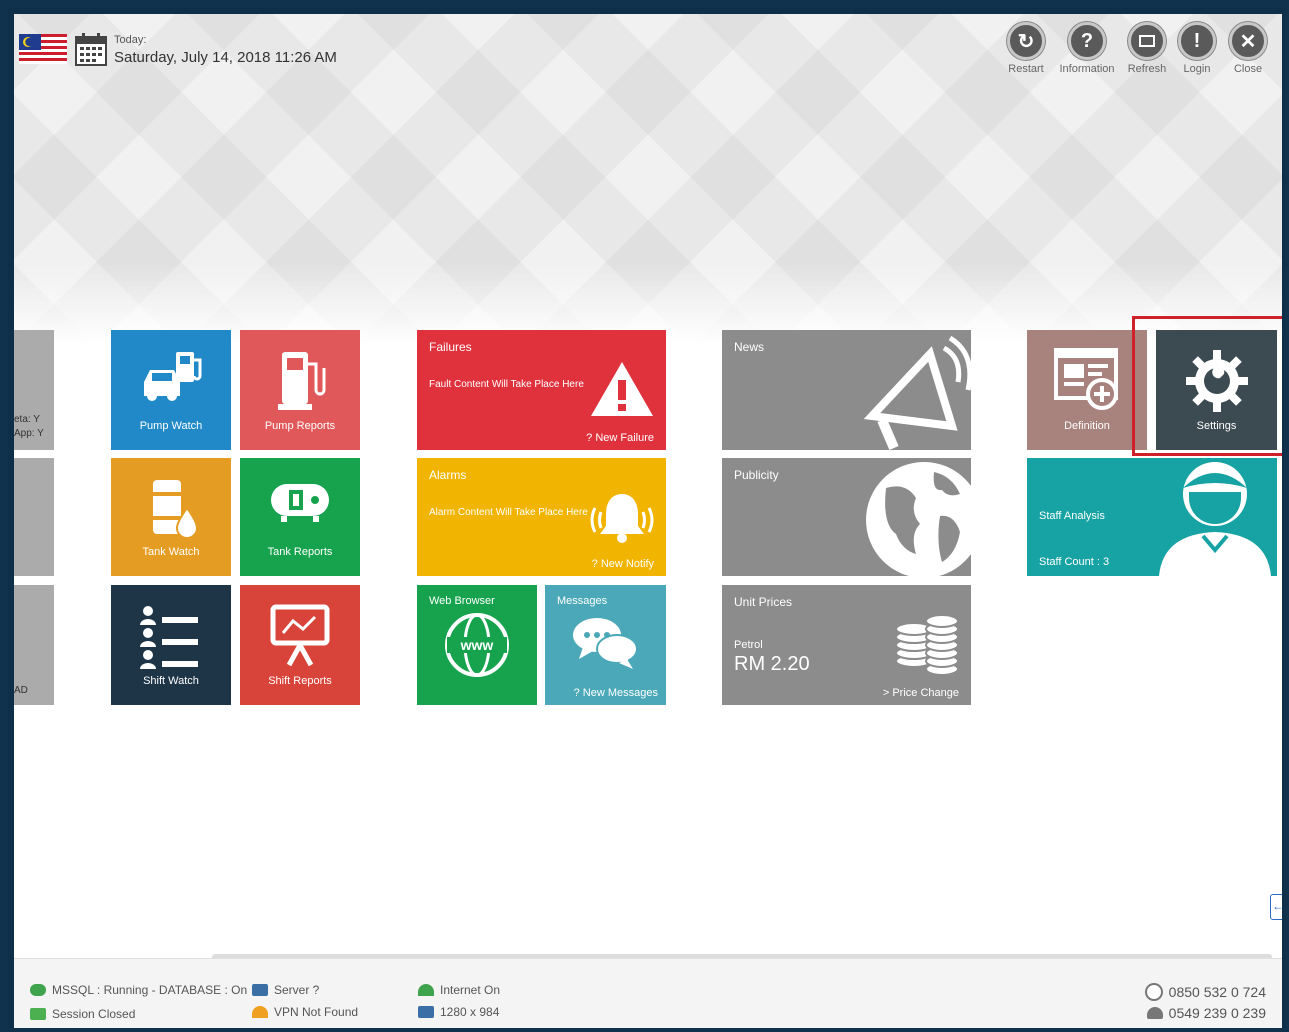  I want to click on session-status: Session Closed, so click(82, 1014).